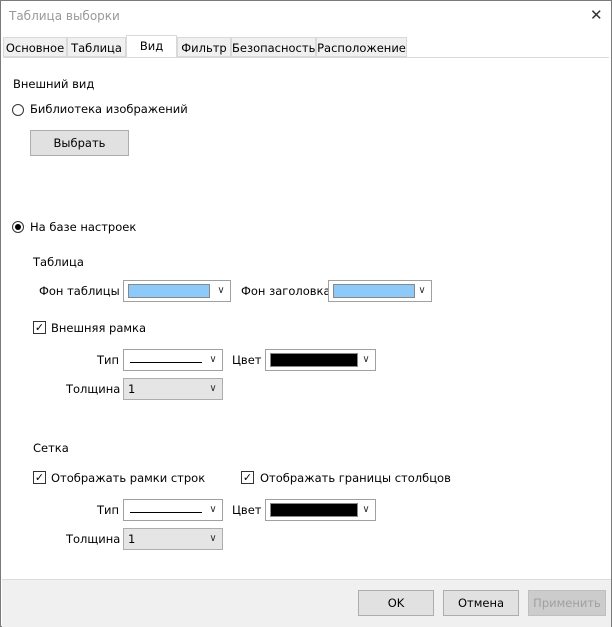 The width and height of the screenshot is (612, 627). Describe the element at coordinates (79, 143) in the screenshot. I see `choose-button: Выбрать` at that location.